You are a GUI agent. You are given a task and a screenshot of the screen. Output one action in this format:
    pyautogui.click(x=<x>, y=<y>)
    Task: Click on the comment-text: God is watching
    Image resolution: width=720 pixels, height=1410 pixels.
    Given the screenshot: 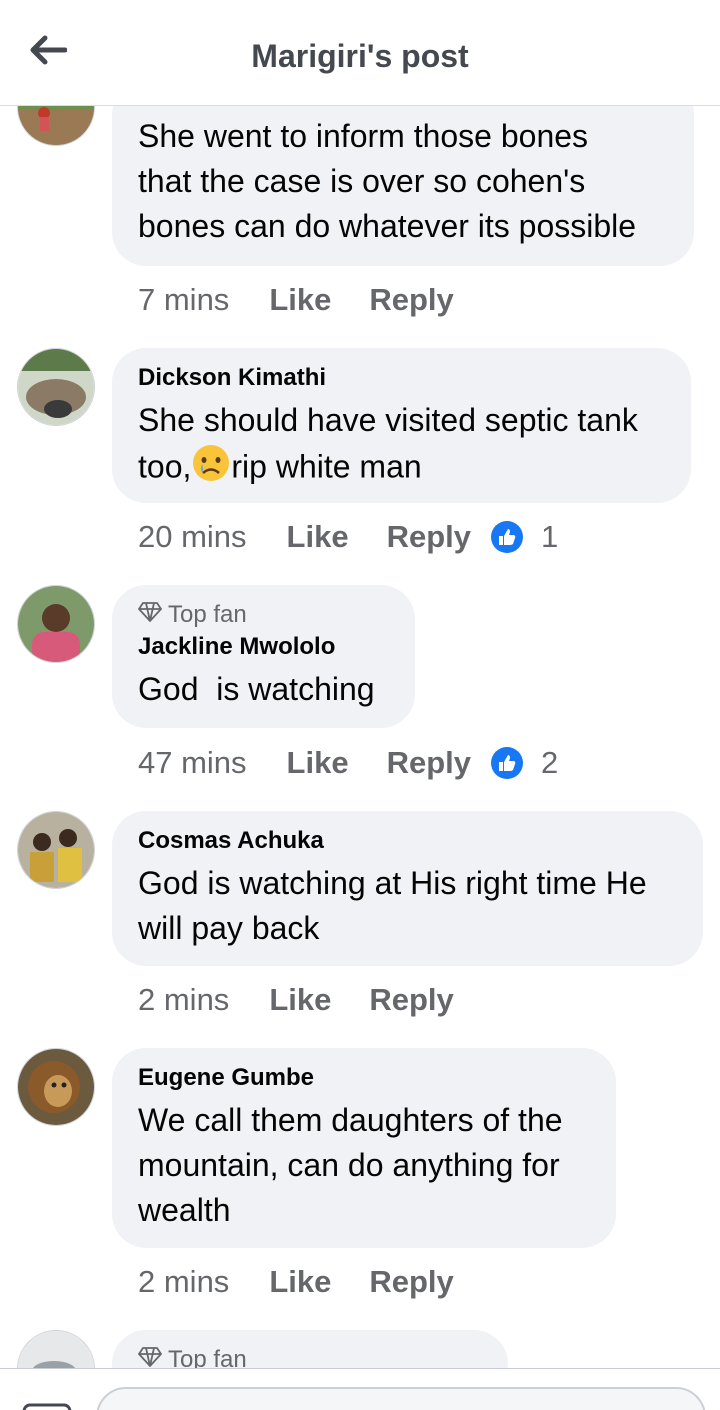 What is the action you would take?
    pyautogui.click(x=256, y=689)
    